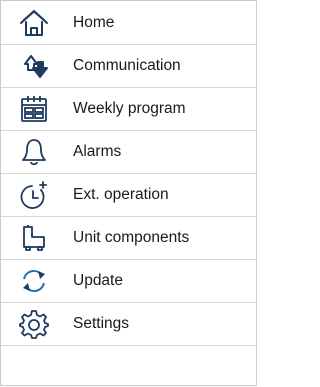  Describe the element at coordinates (34, 195) in the screenshot. I see `clock-plus-icon` at that location.